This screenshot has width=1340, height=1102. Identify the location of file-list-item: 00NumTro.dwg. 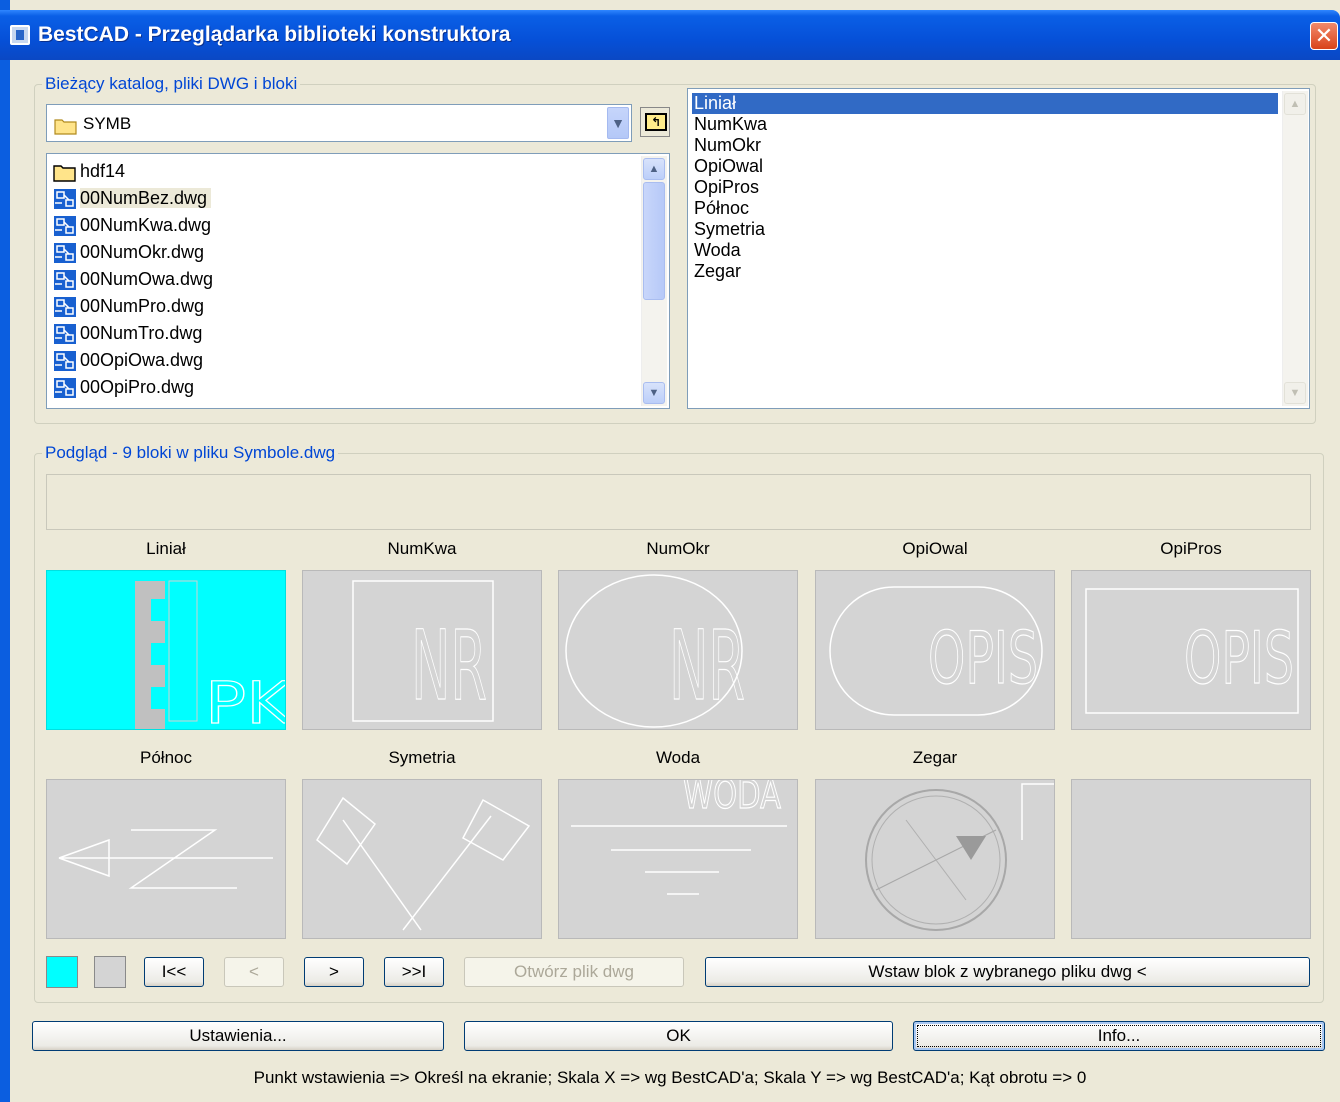
(127, 333).